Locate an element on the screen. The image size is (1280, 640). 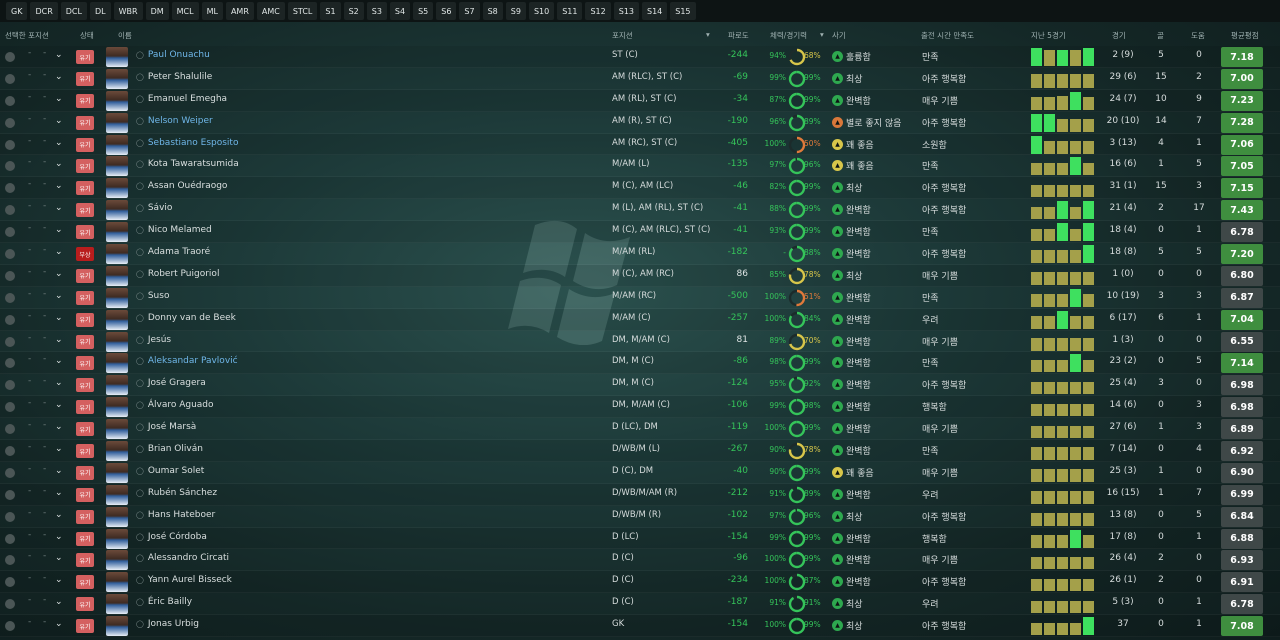
player-name: ◯ Robert Puigoriol is located at coordinates (177, 274).